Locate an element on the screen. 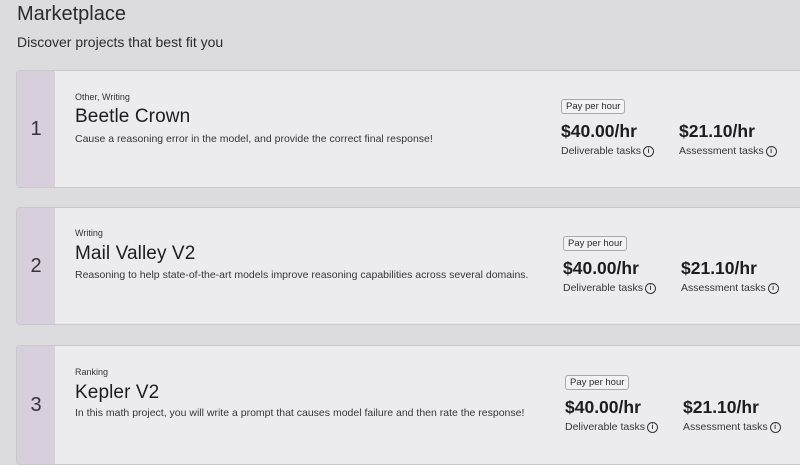 The height and width of the screenshot is (465, 800). project-name: Kepler V2 is located at coordinates (305, 393).